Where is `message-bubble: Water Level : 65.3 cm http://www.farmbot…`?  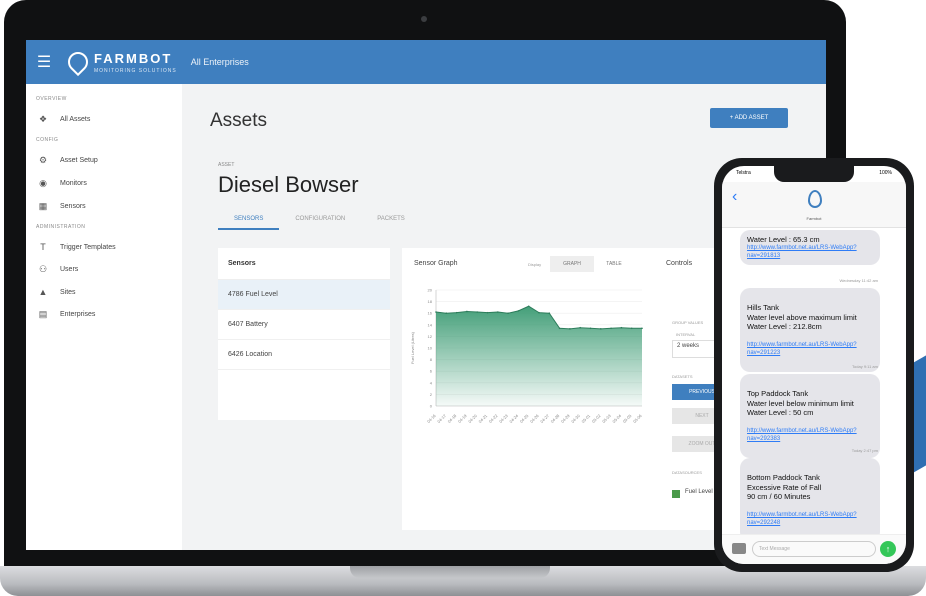 message-bubble: Water Level : 65.3 cm http://www.farmbot… is located at coordinates (810, 248).